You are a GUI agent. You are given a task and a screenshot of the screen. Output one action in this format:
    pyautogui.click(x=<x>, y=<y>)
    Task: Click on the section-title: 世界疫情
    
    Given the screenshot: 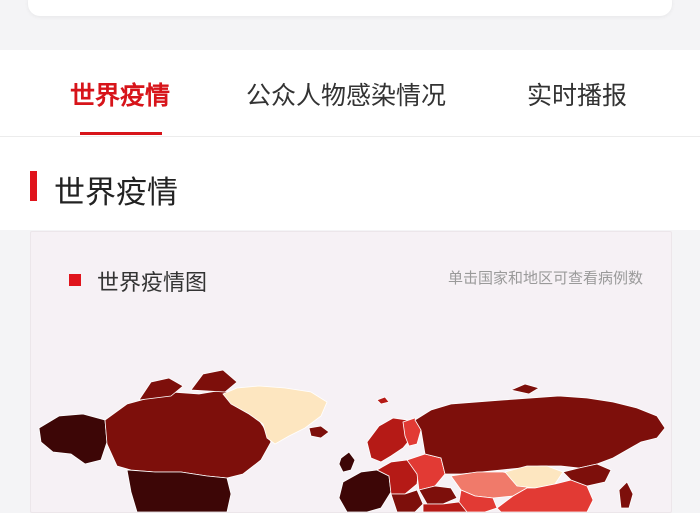 What is the action you would take?
    pyautogui.click(x=116, y=193)
    